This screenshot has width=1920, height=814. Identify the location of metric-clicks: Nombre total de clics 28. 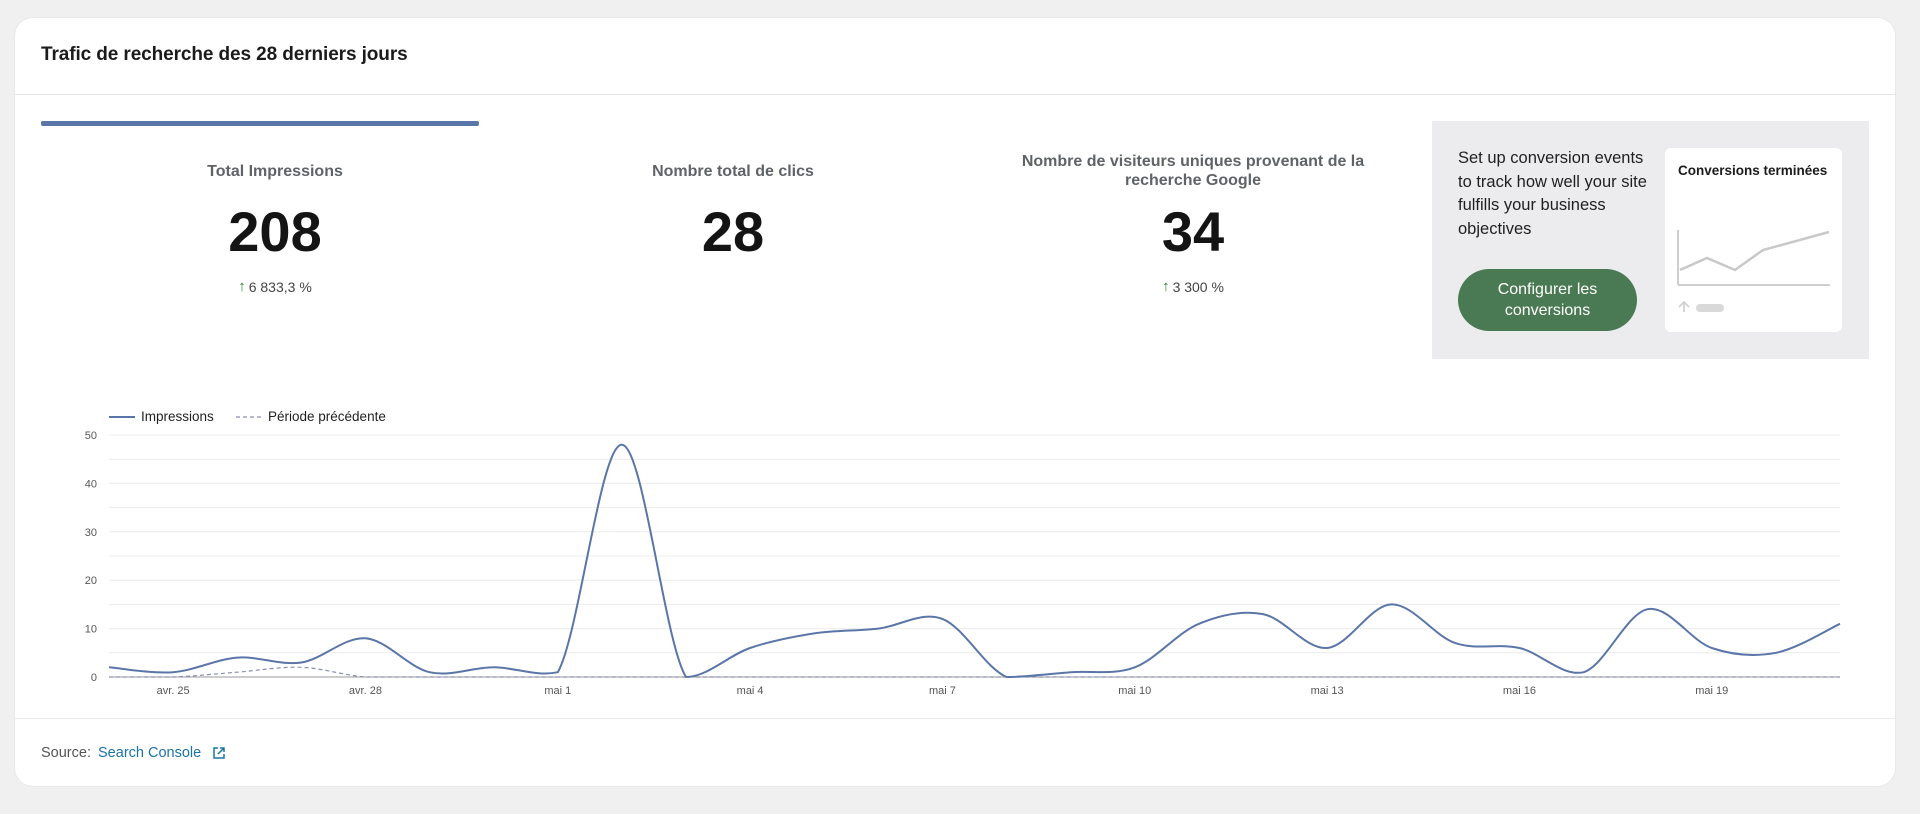
(733, 207).